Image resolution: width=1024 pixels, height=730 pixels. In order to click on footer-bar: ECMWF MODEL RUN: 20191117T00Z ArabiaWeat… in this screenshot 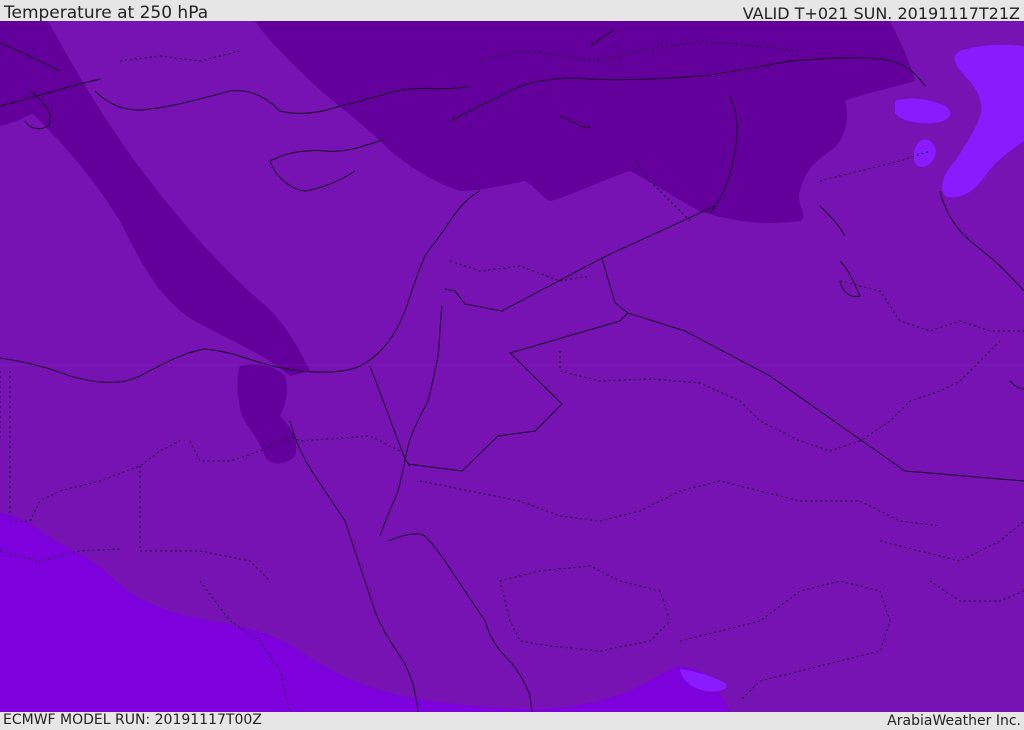, I will do `click(512, 720)`.